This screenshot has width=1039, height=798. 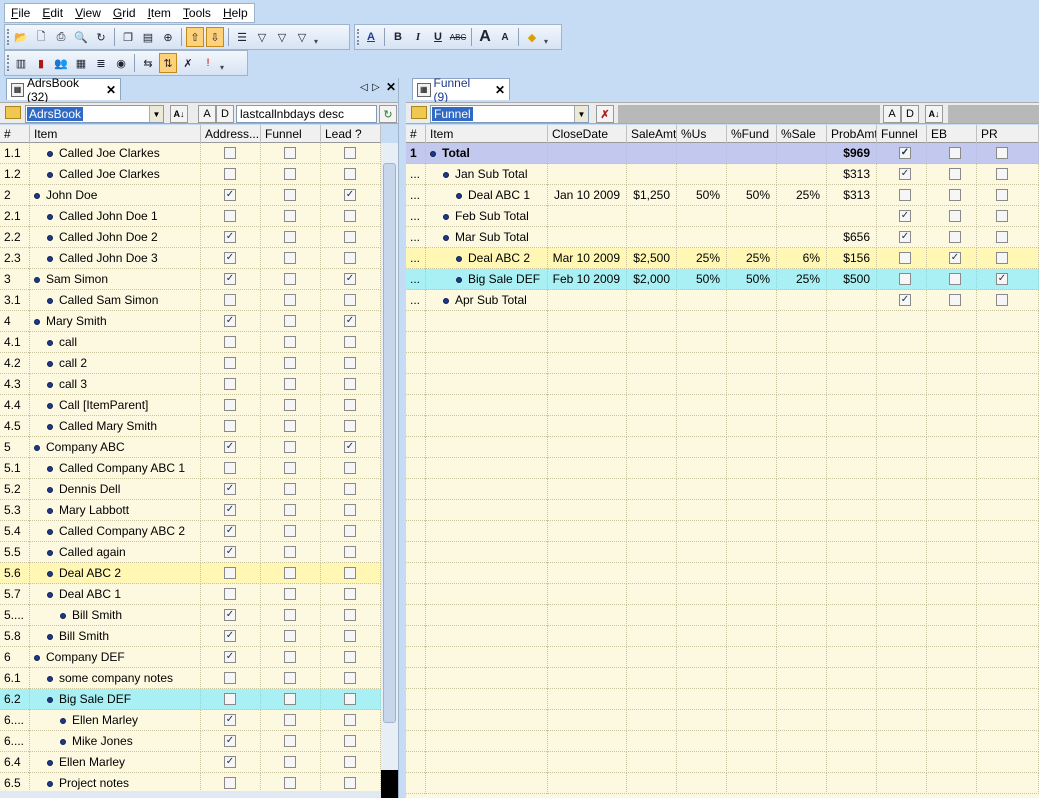 What do you see at coordinates (115, 782) in the screenshot?
I see `item-cell: Project notes` at bounding box center [115, 782].